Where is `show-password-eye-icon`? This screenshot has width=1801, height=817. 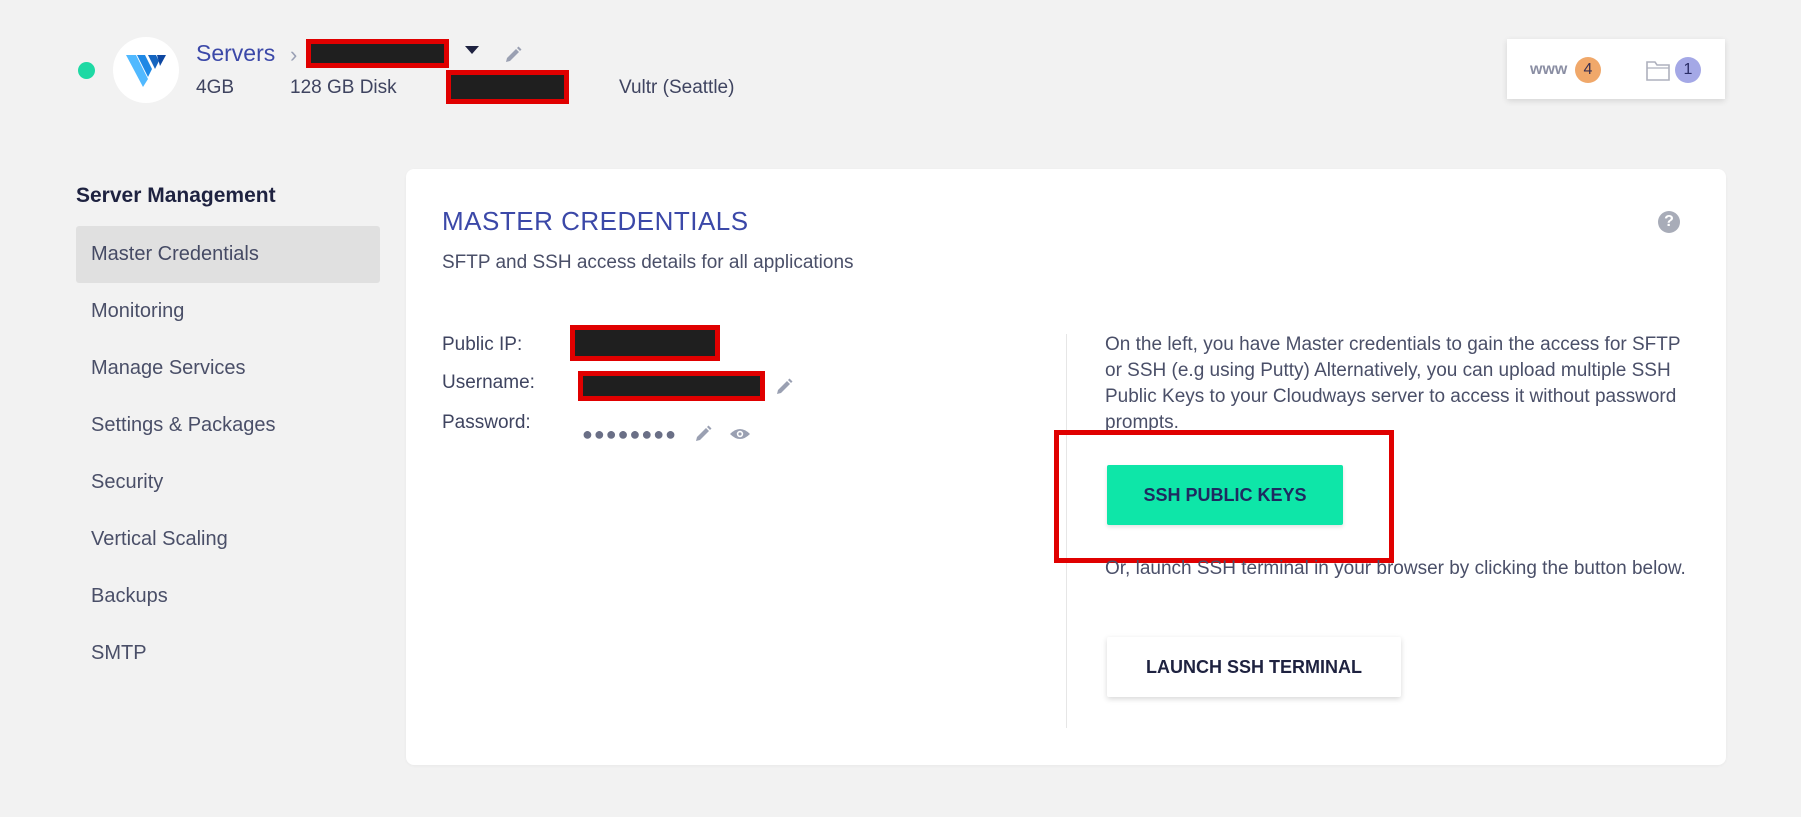
show-password-eye-icon is located at coordinates (740, 434).